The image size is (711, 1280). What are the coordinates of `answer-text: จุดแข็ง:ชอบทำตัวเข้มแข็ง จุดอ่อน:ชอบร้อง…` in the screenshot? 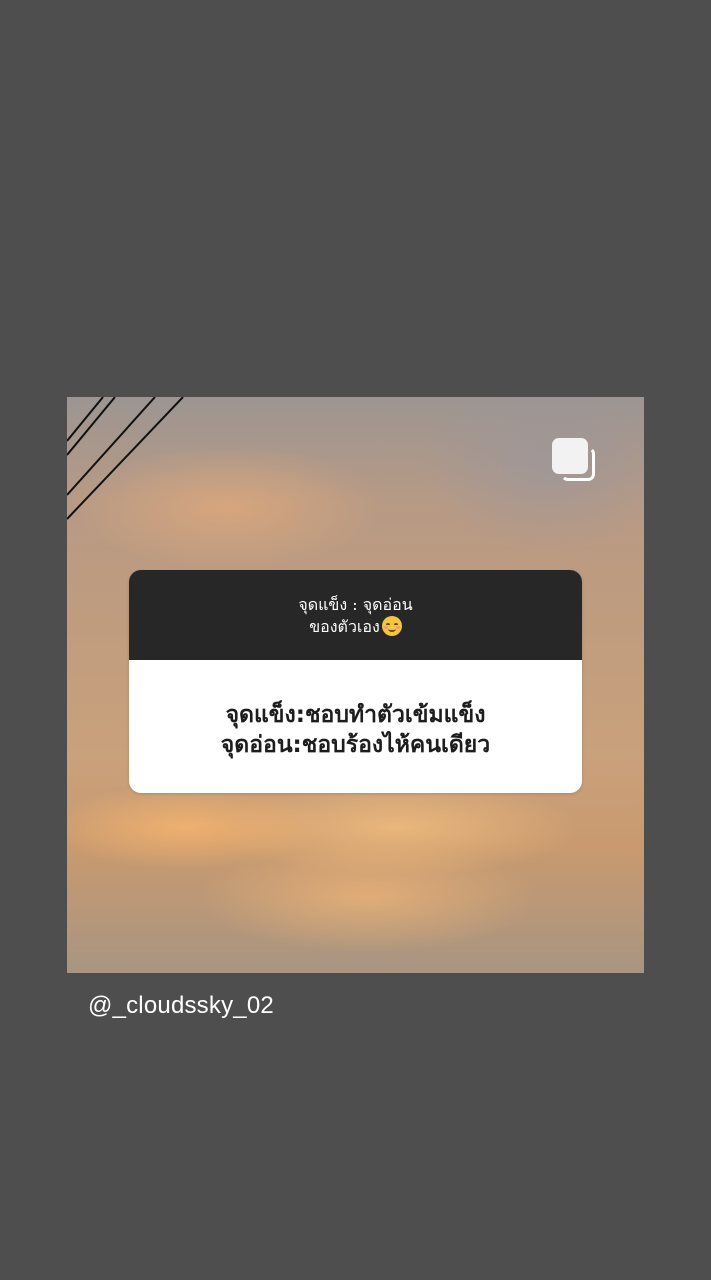 It's located at (355, 726).